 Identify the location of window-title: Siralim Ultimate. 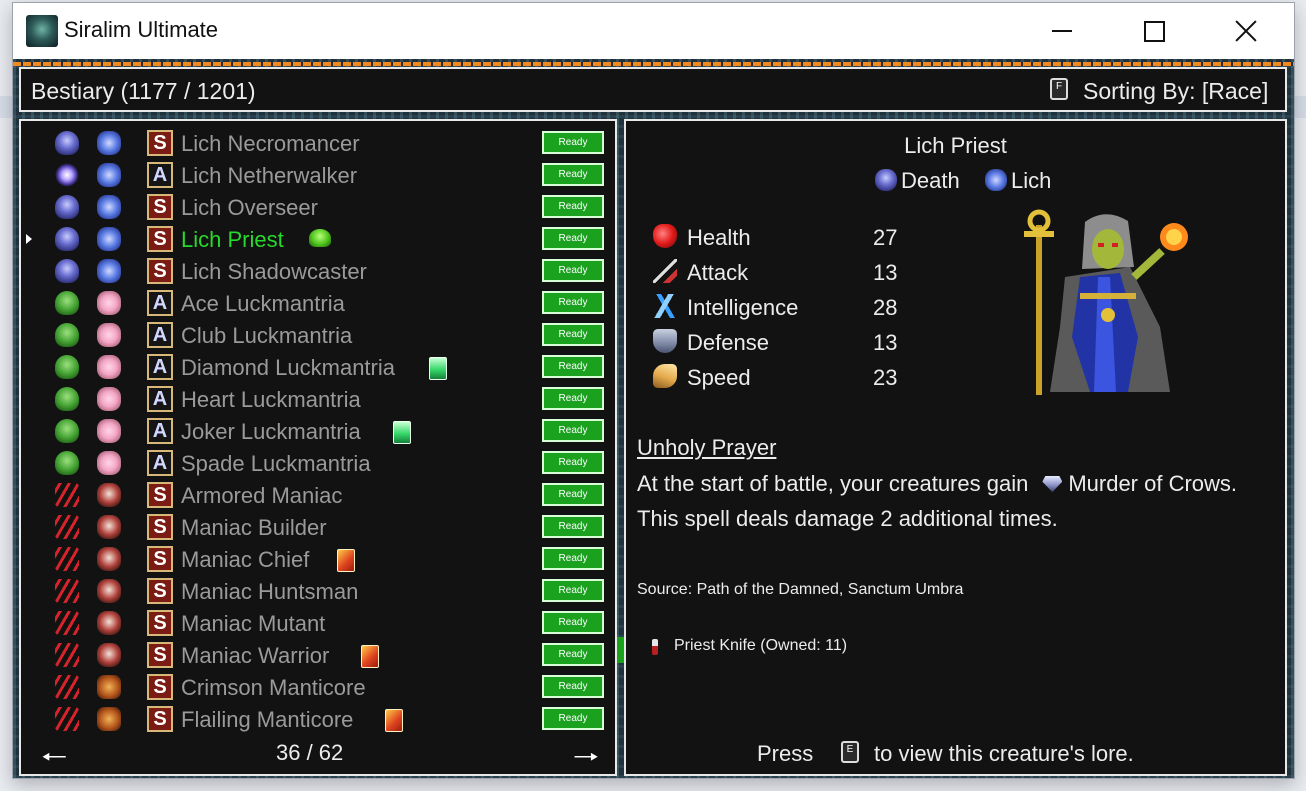
(141, 29).